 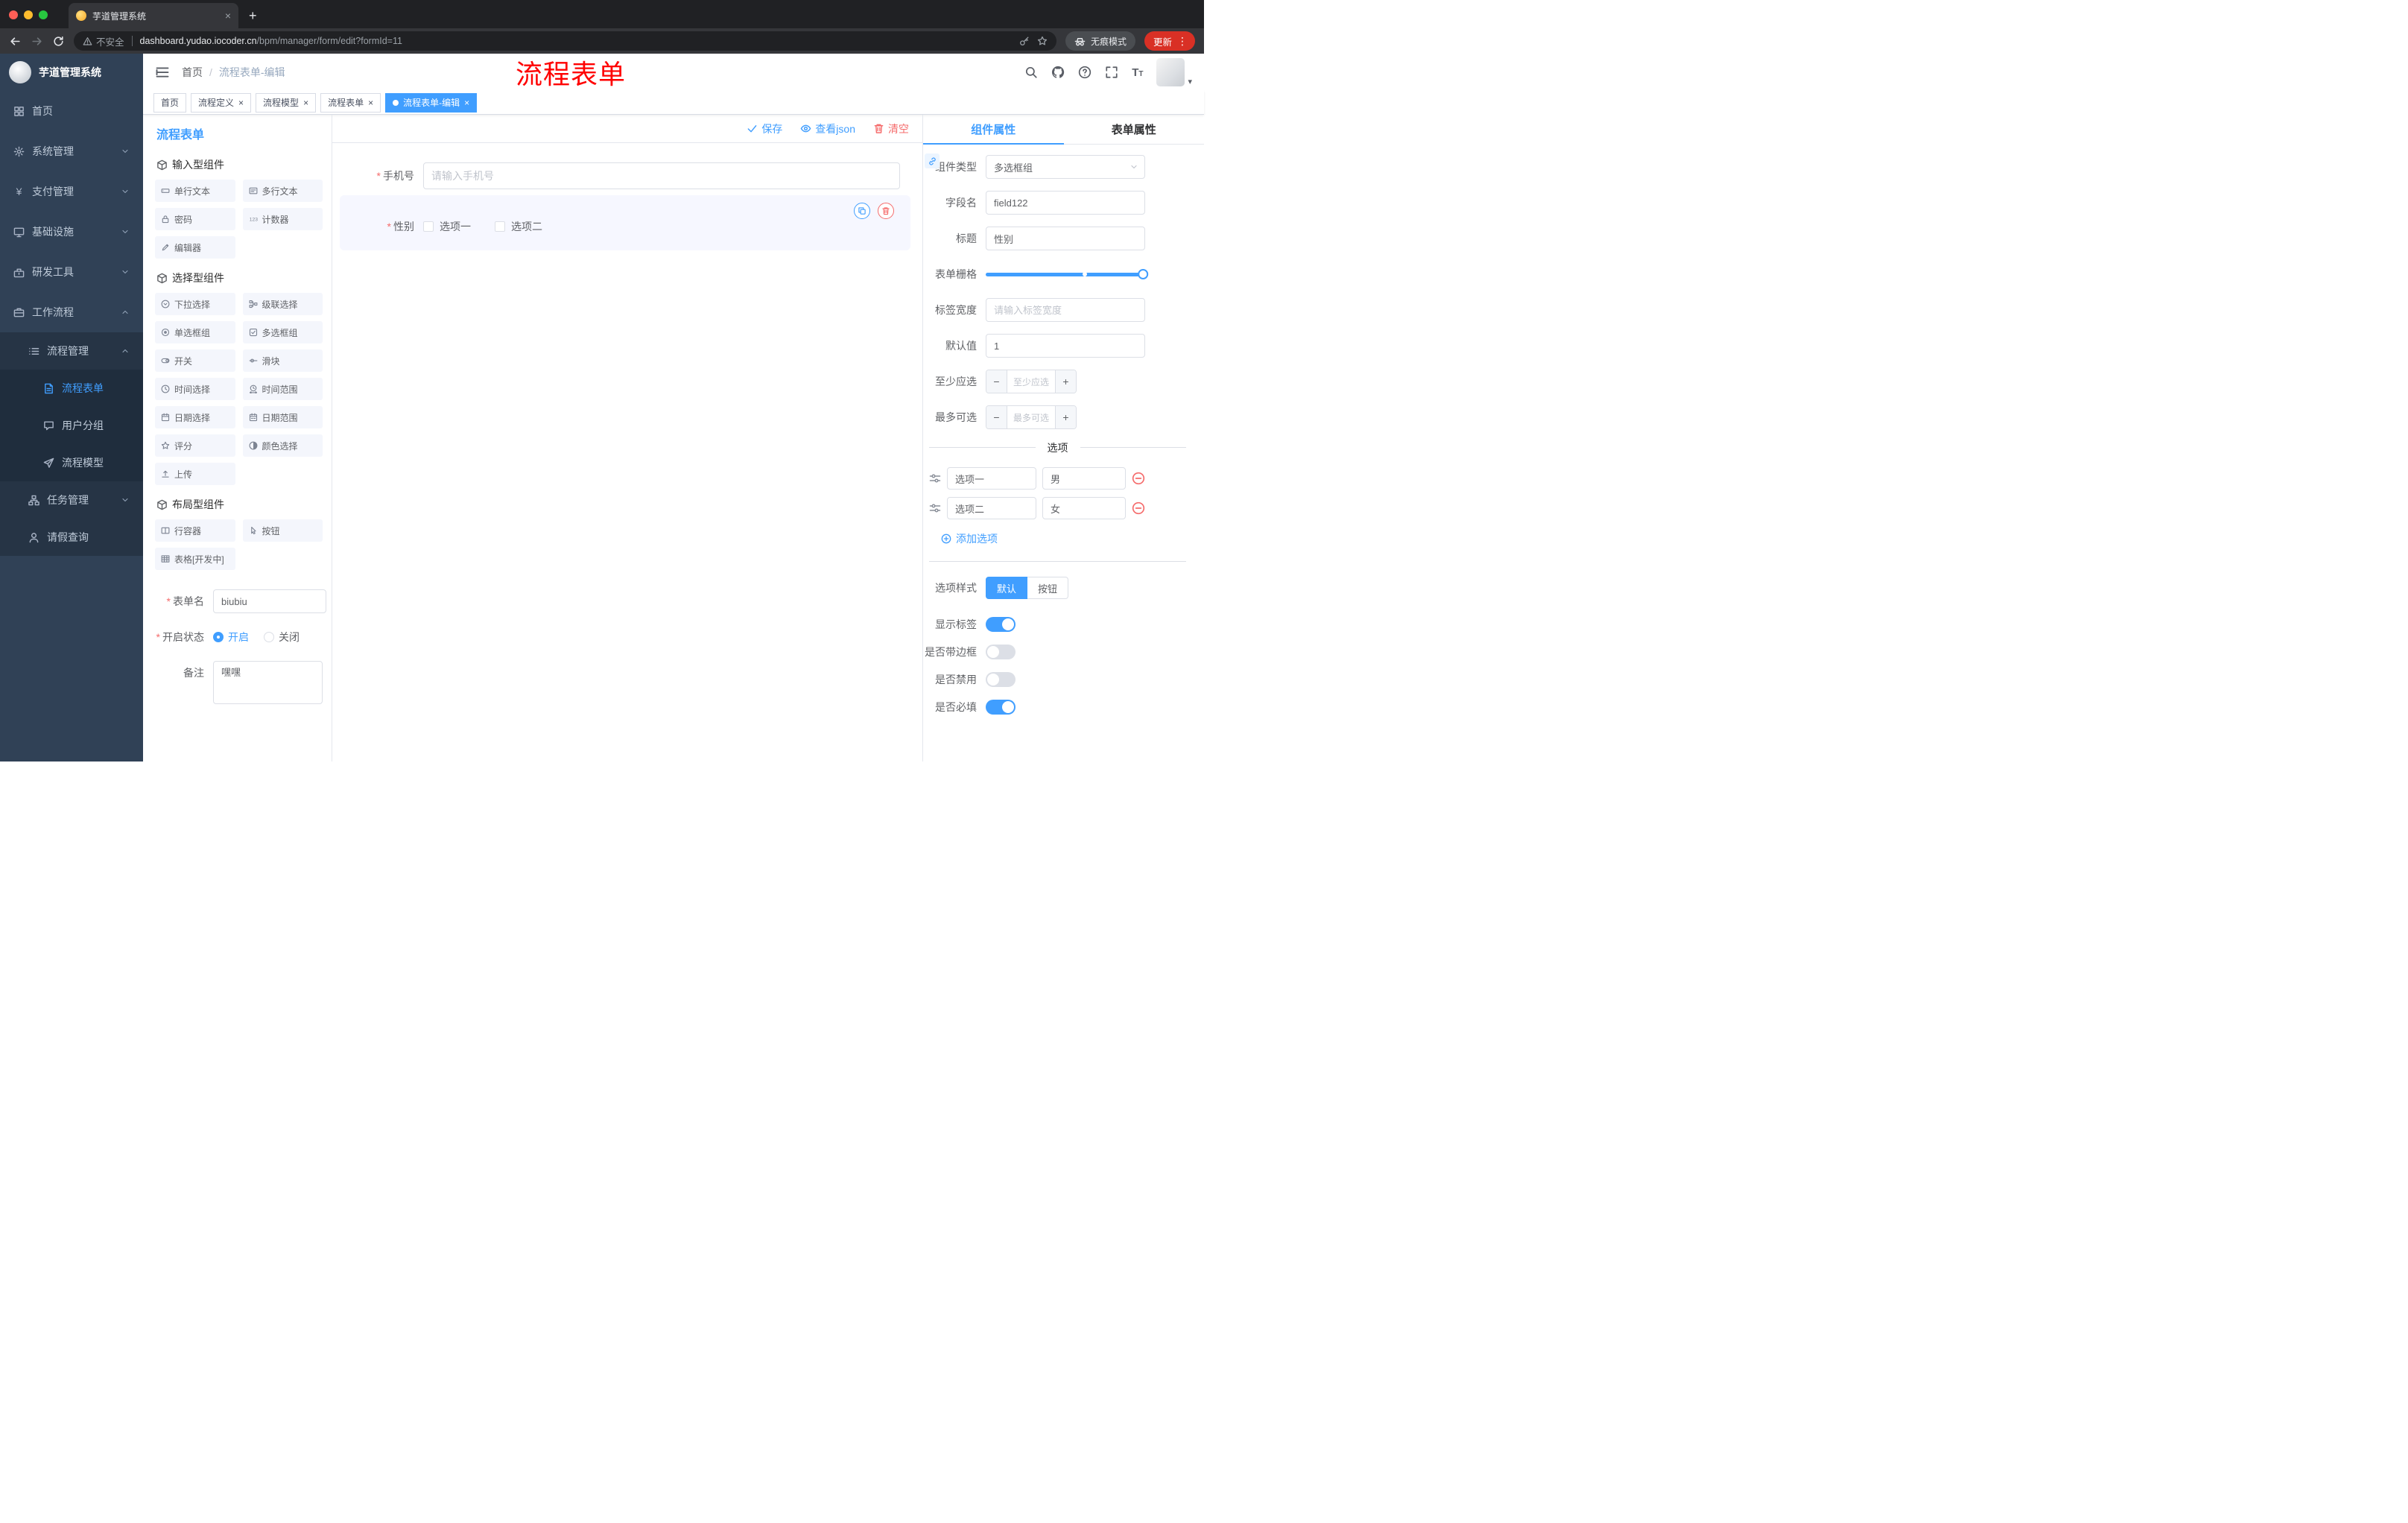 I want to click on security-indicator: 不安全, so click(x=103, y=41).